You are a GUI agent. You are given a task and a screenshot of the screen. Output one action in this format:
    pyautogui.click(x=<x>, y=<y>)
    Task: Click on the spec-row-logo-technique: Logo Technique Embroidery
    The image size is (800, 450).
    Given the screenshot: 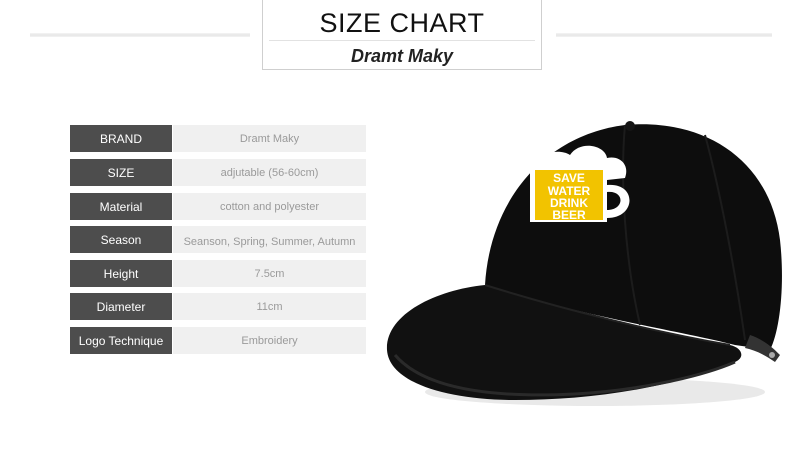 What is the action you would take?
    pyautogui.click(x=218, y=340)
    